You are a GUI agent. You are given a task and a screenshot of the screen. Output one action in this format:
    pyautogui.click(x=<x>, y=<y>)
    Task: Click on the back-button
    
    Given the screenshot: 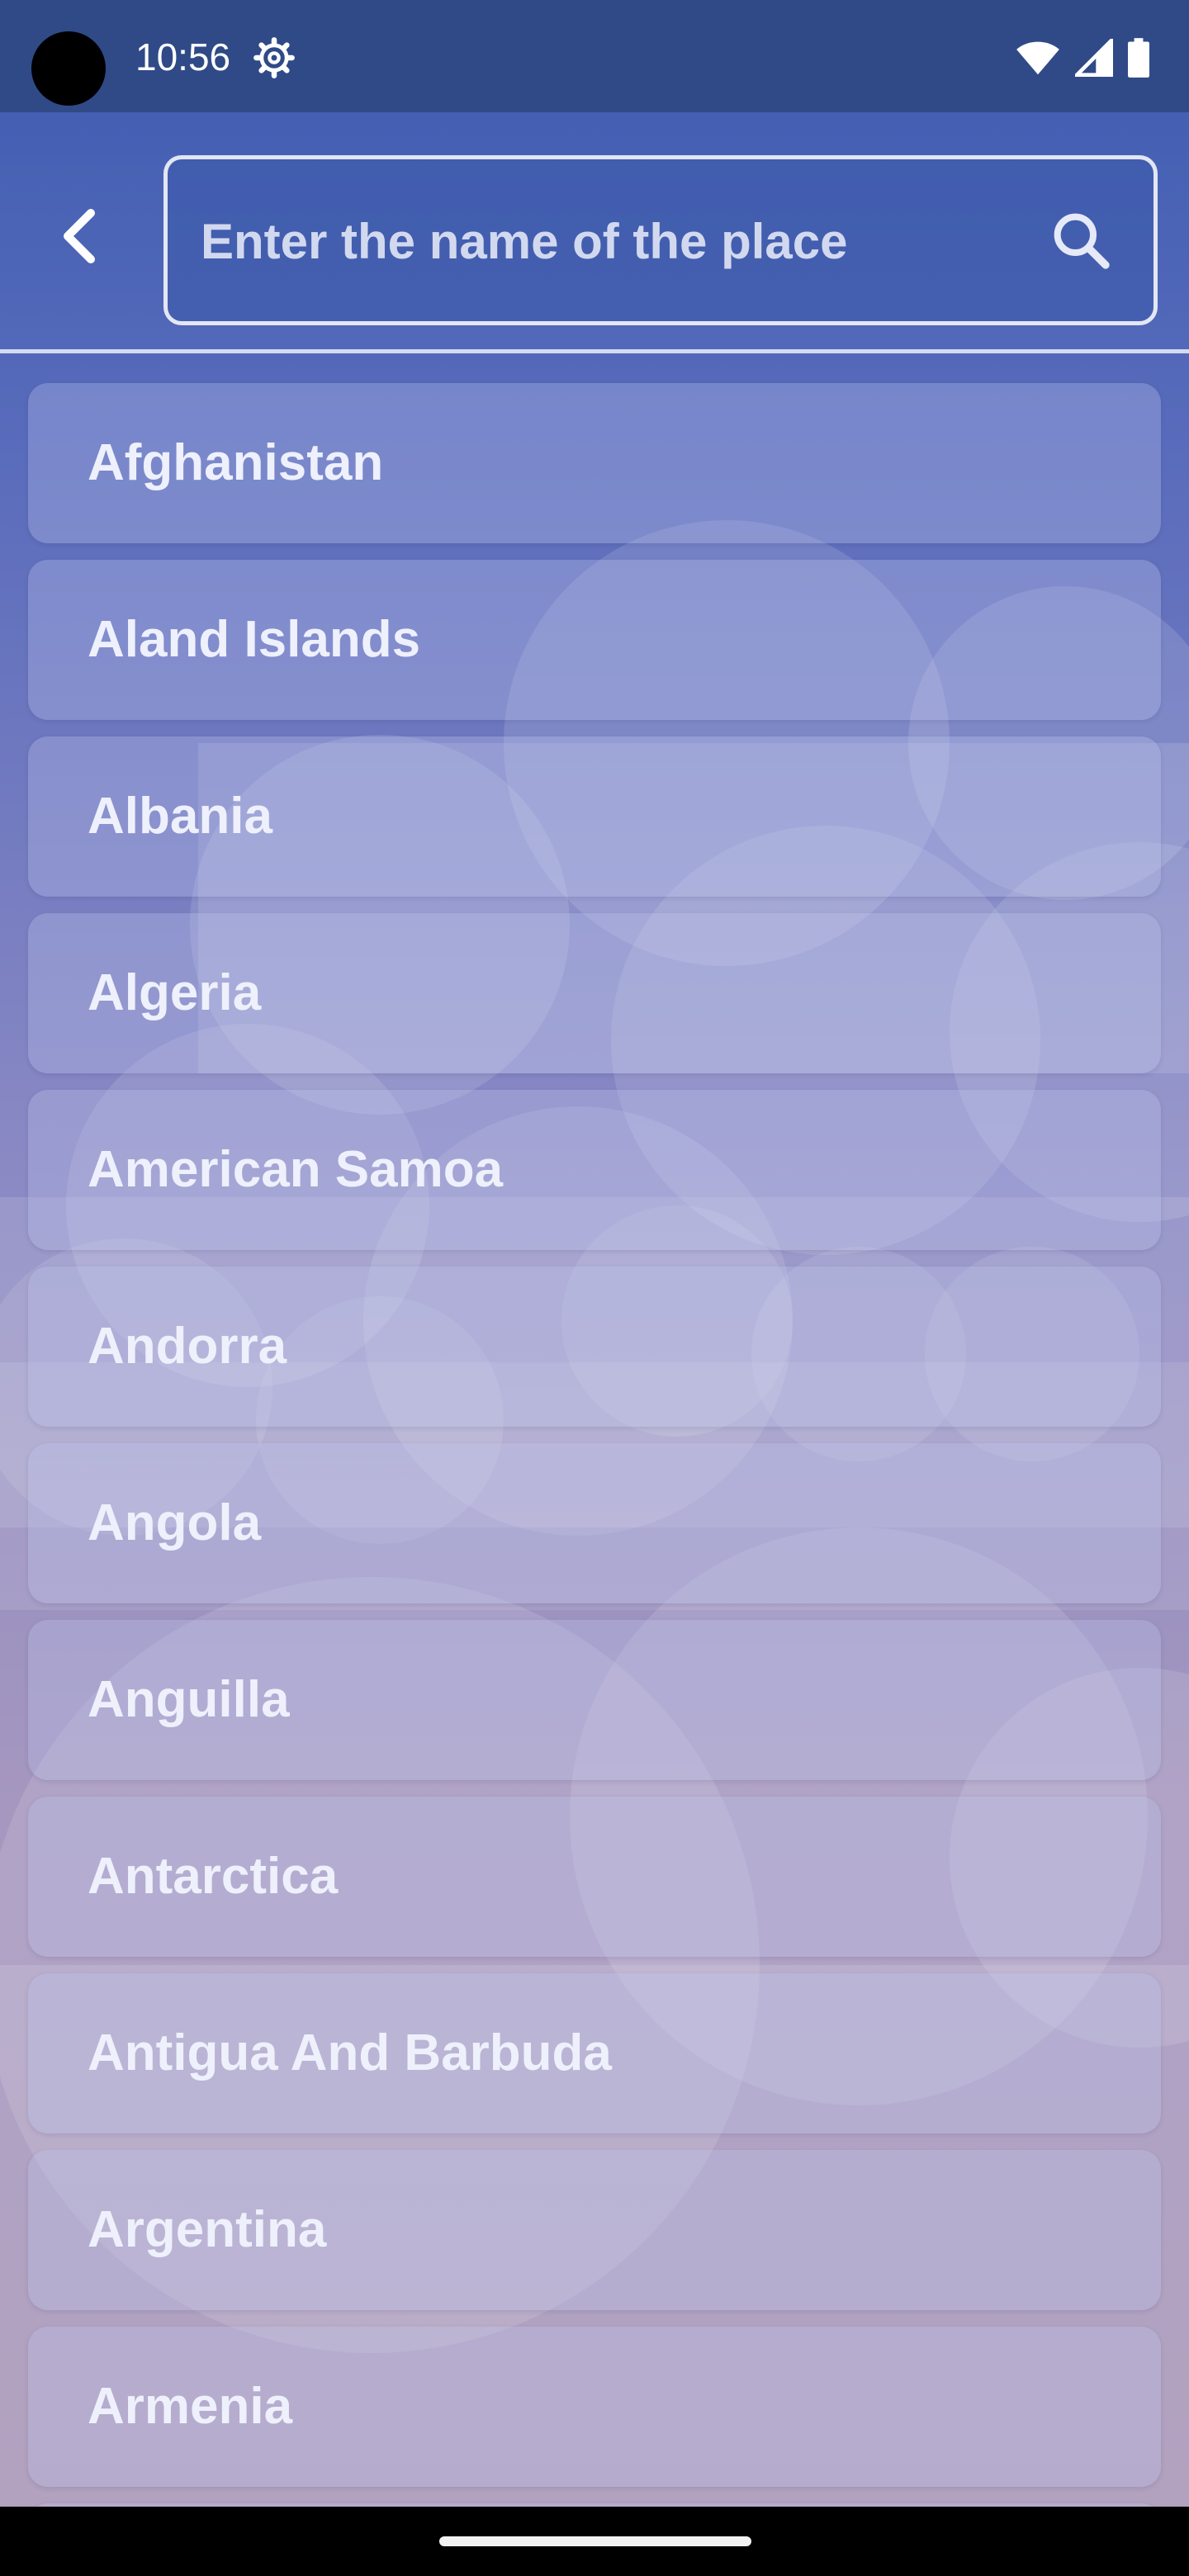 What is the action you would take?
    pyautogui.click(x=79, y=236)
    